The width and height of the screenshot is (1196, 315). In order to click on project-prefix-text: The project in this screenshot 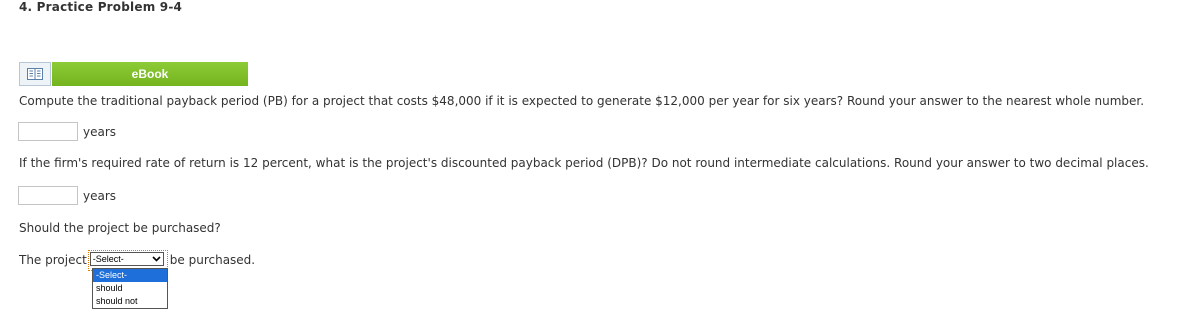, I will do `click(53, 260)`.